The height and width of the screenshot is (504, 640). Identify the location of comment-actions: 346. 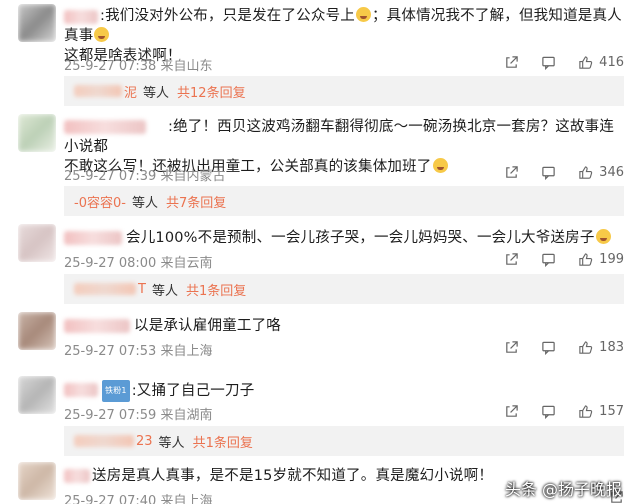
(553, 172).